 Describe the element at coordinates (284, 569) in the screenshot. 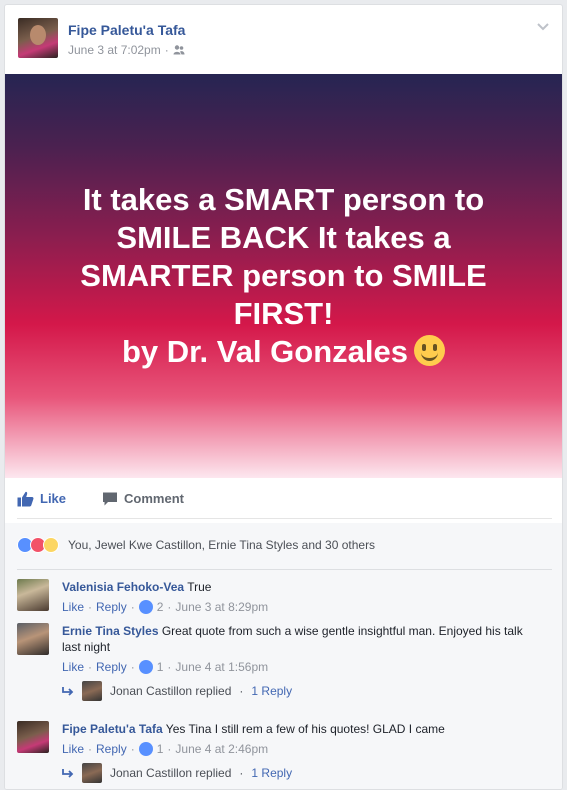

I see `reactions-divider` at that location.